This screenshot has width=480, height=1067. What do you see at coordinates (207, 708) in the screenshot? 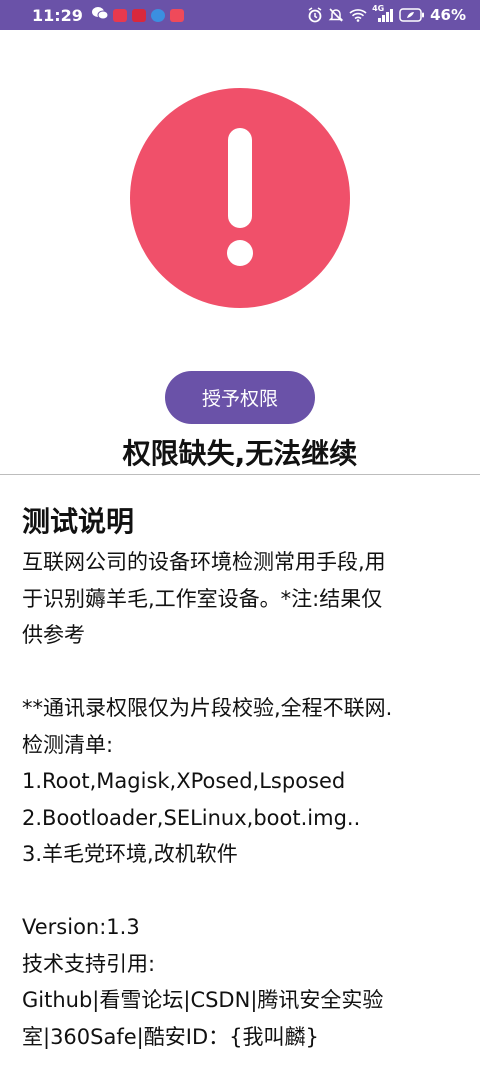
I see `description-line: **通讯录权限仅为片段校验,全程不联网.` at bounding box center [207, 708].